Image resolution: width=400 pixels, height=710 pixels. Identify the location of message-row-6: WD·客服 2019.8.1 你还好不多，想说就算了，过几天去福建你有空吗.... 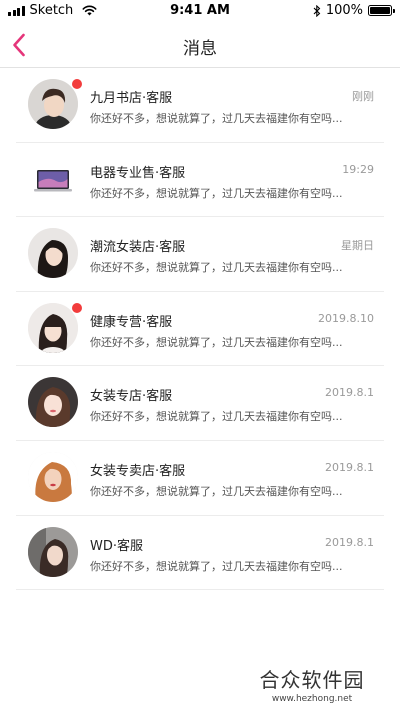
(200, 553).